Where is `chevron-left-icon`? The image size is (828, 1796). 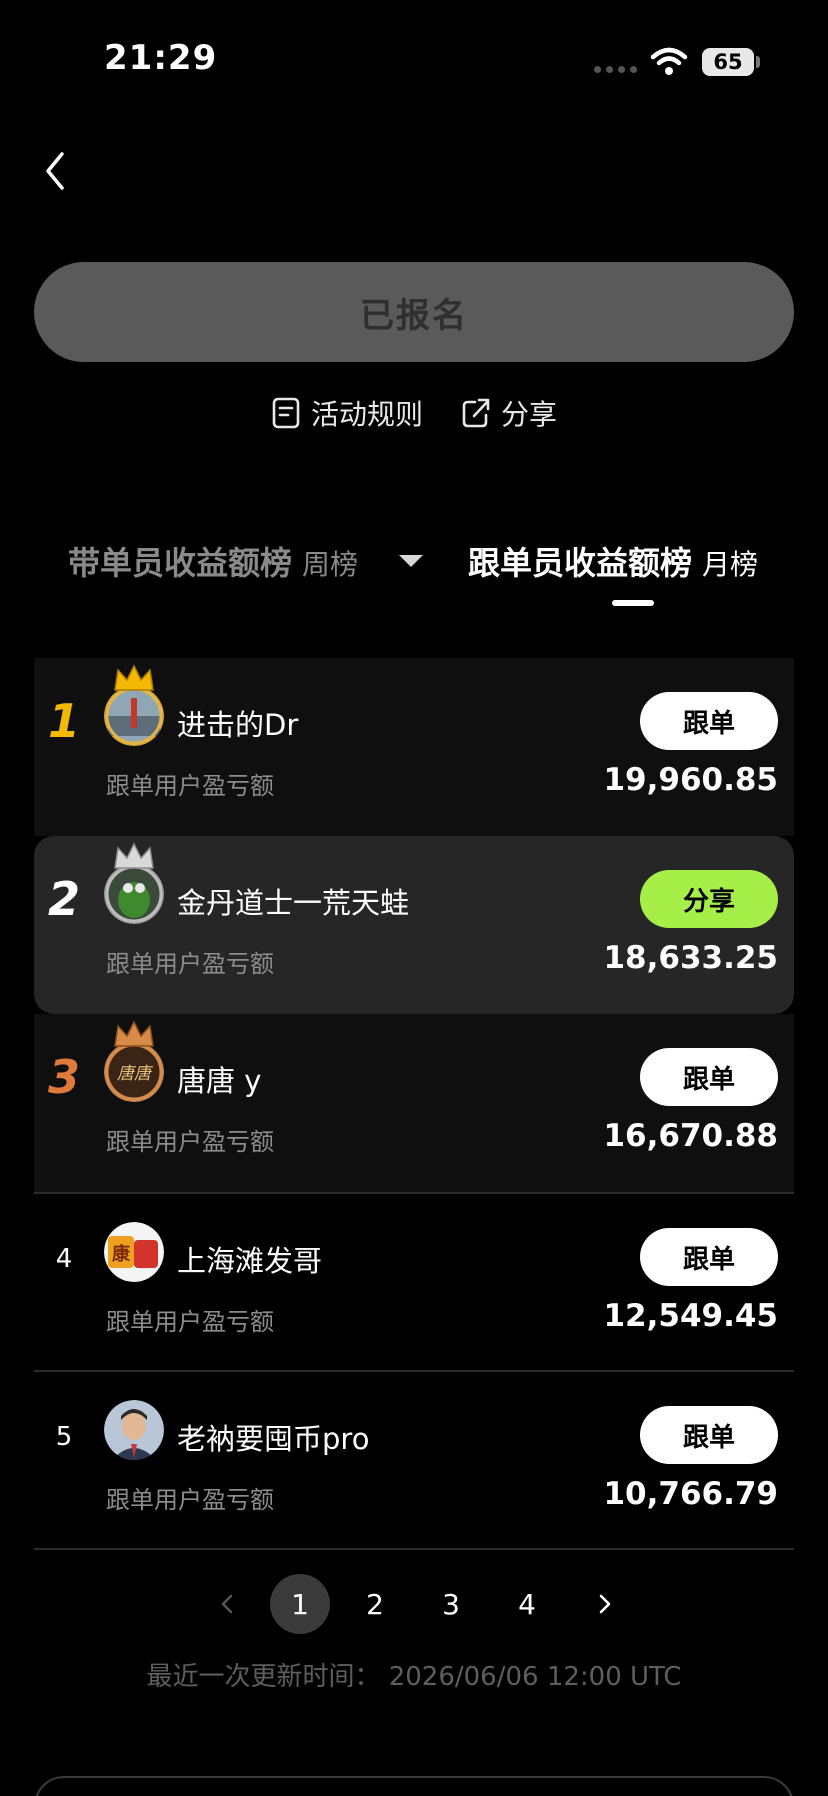
chevron-left-icon is located at coordinates (227, 1604).